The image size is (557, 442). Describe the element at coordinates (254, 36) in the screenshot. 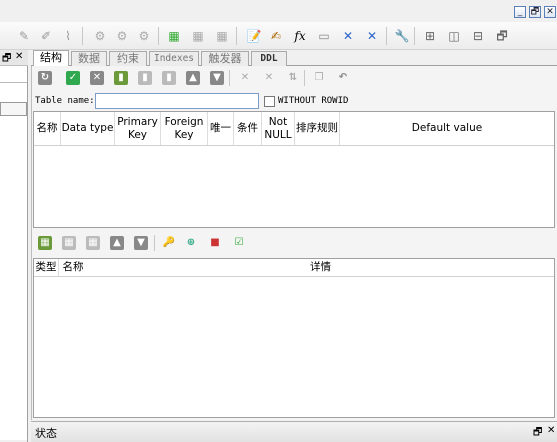

I see `new-document-icon: 📝` at that location.